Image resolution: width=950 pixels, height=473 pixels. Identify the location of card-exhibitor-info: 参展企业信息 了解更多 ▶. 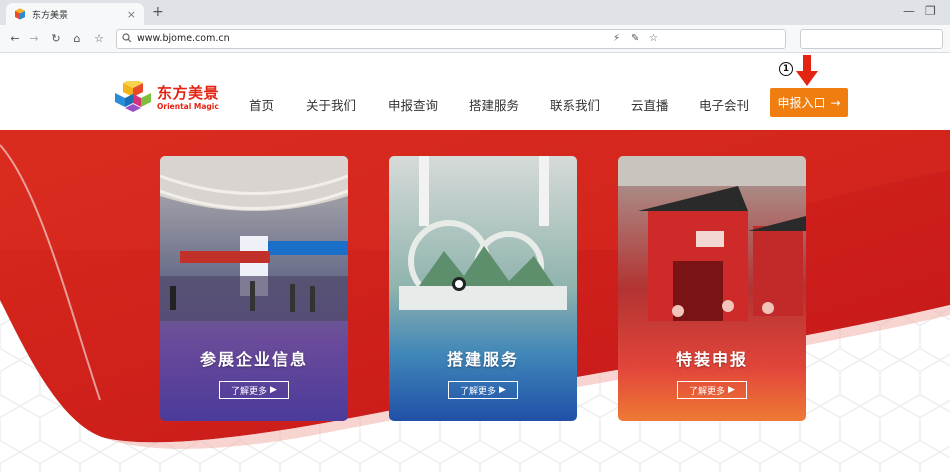
(254, 288).